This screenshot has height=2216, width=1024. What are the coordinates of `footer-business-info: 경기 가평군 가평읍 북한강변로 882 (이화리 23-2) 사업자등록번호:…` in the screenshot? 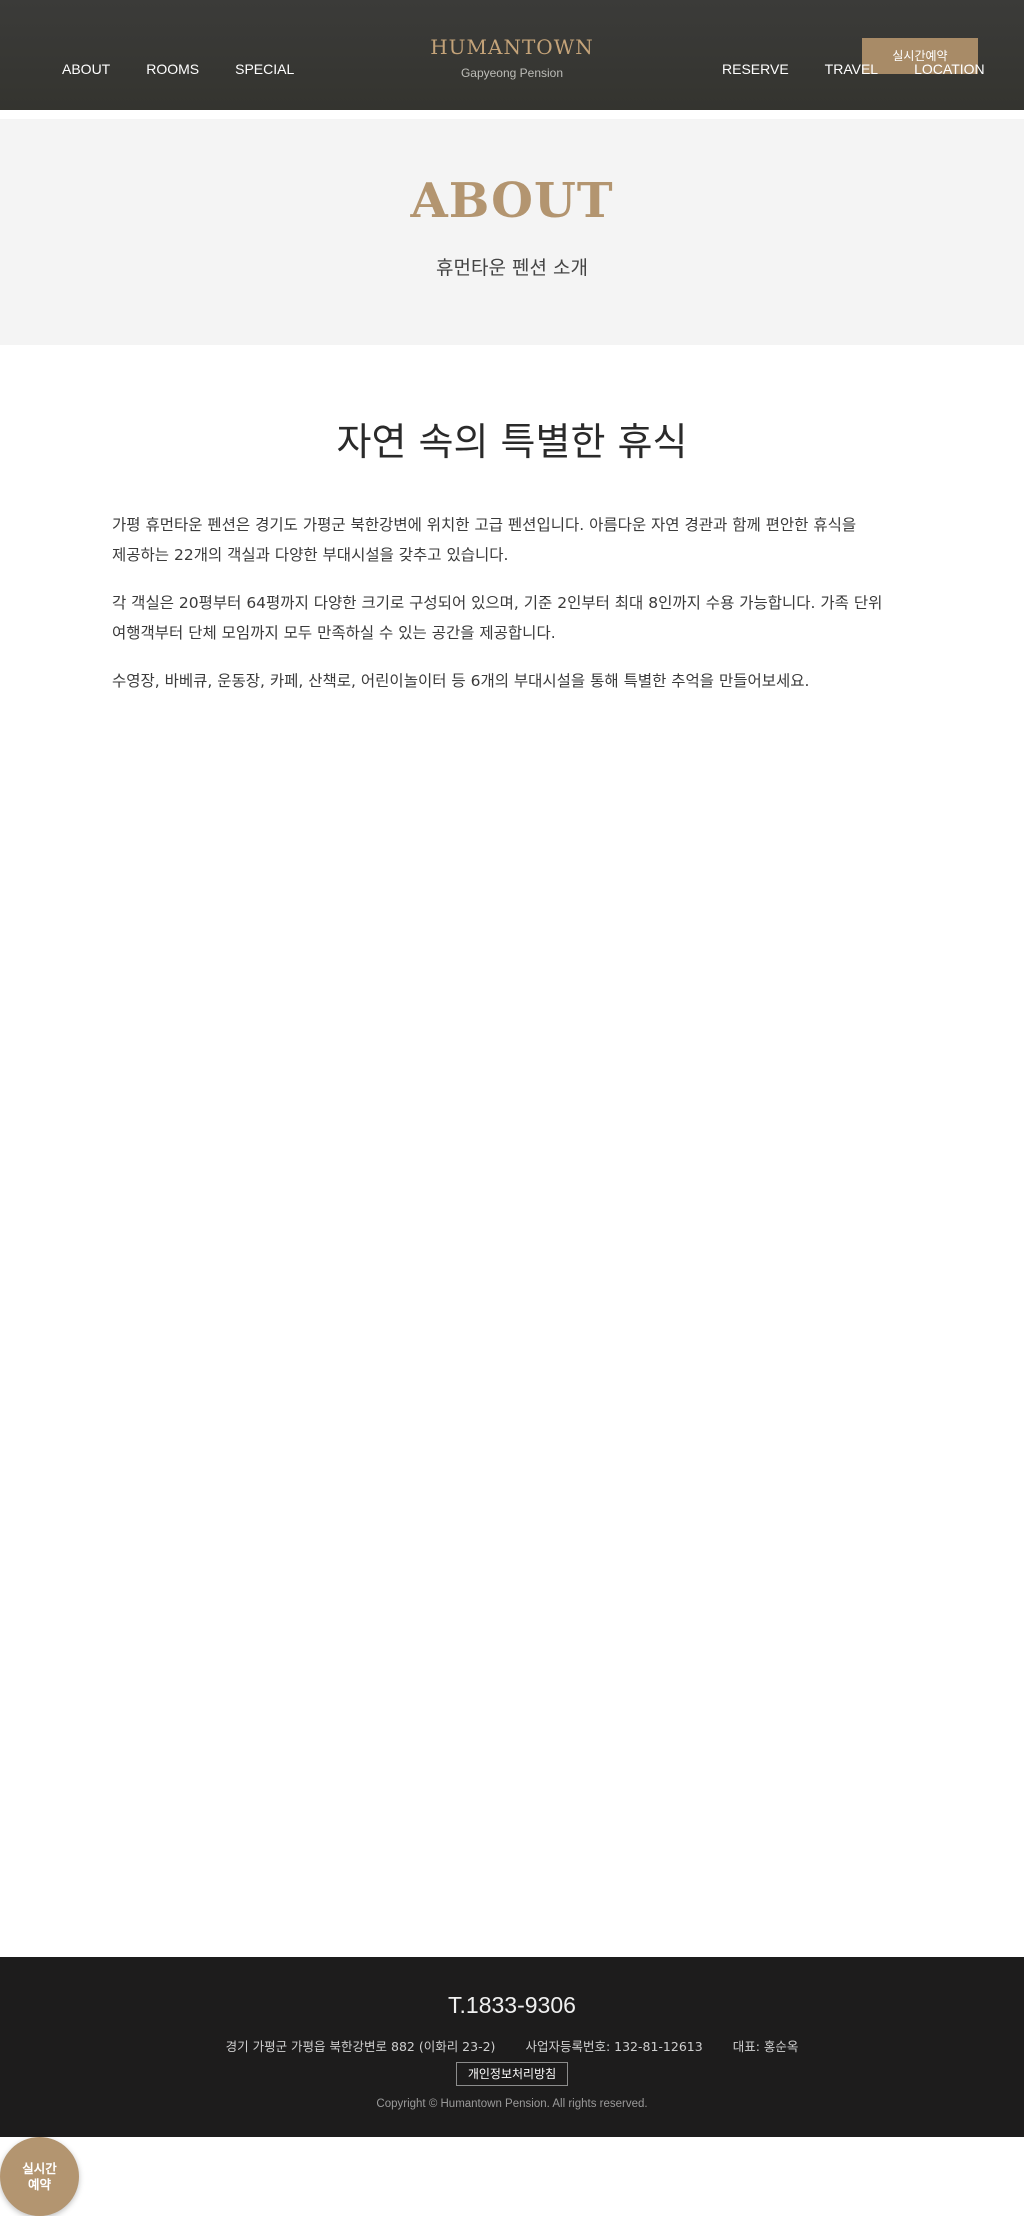 It's located at (512, 2047).